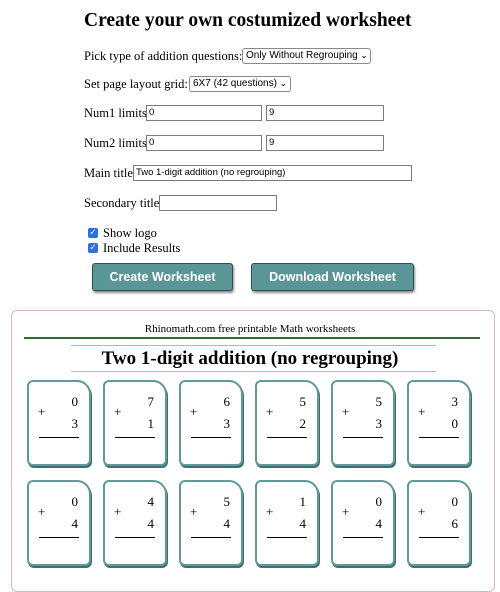 The width and height of the screenshot is (500, 592). What do you see at coordinates (250, 358) in the screenshot?
I see `worksheet-title: Two 1-digit addition (no regrouping)` at bounding box center [250, 358].